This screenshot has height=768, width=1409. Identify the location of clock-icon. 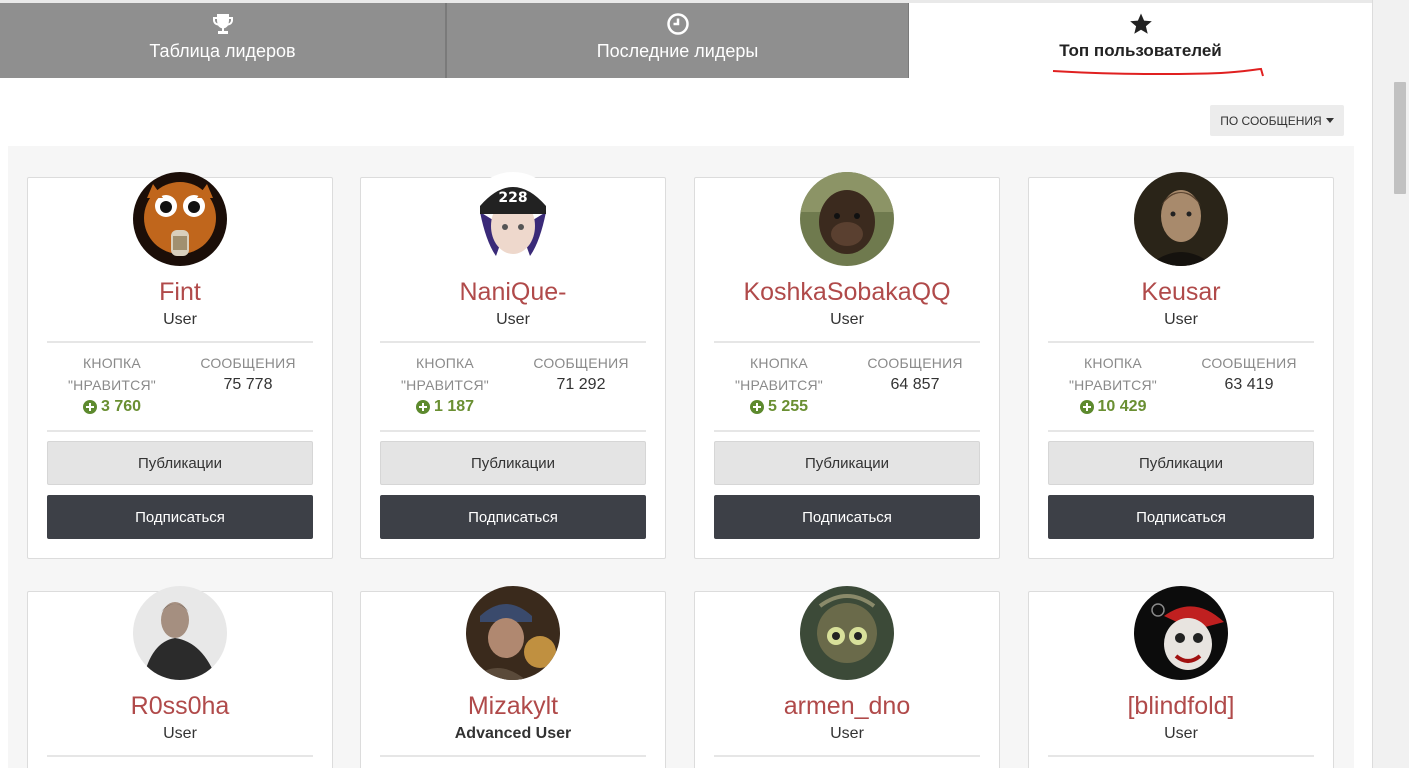
(677, 24).